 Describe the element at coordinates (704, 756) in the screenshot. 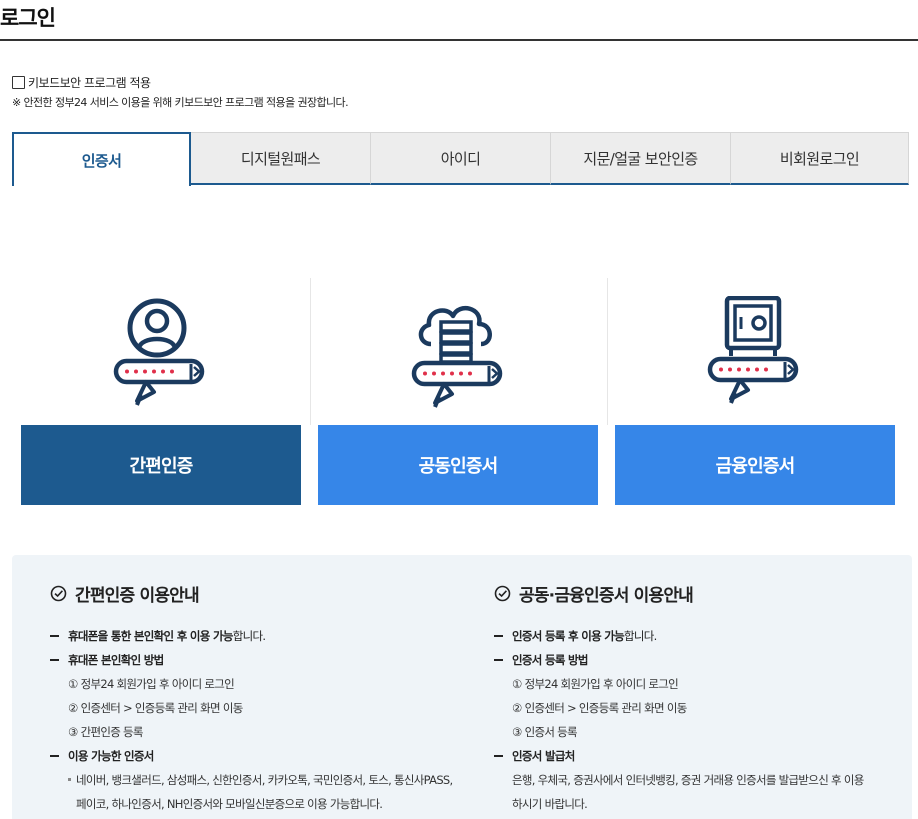

I see `guide-item: 인증서 발급처` at that location.